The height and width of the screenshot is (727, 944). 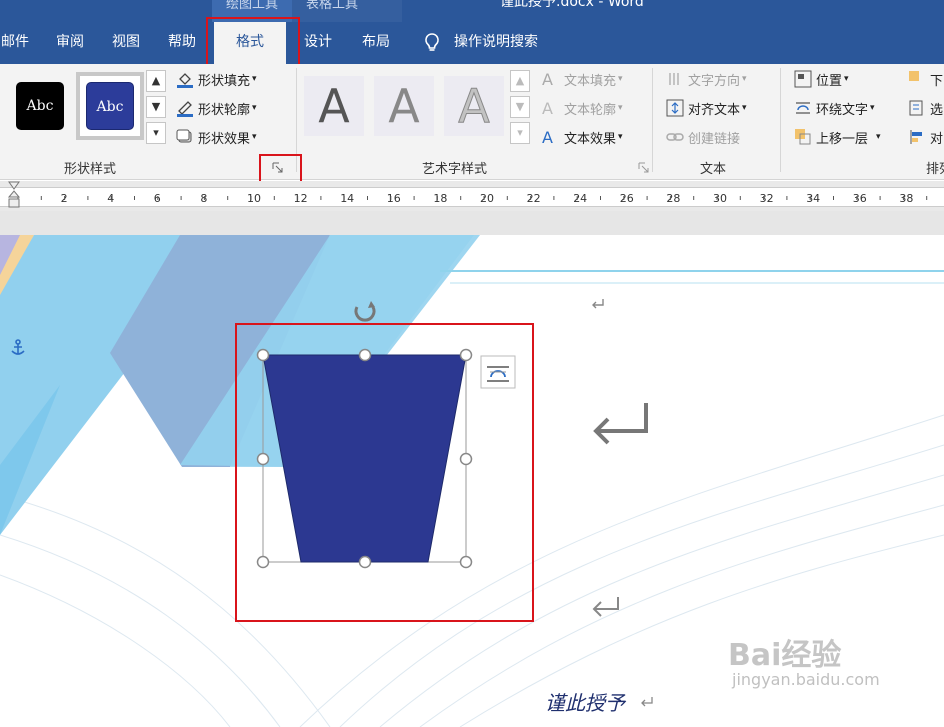 I want to click on gallery-up-button: ▲, so click(x=156, y=81).